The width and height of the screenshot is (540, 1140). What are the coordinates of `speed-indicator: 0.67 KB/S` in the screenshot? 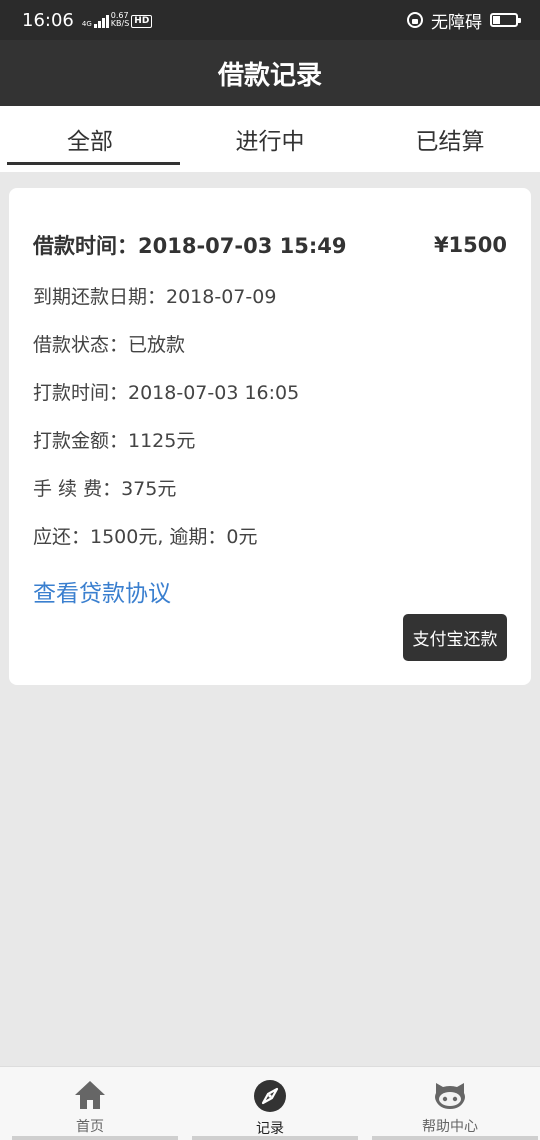 It's located at (120, 20).